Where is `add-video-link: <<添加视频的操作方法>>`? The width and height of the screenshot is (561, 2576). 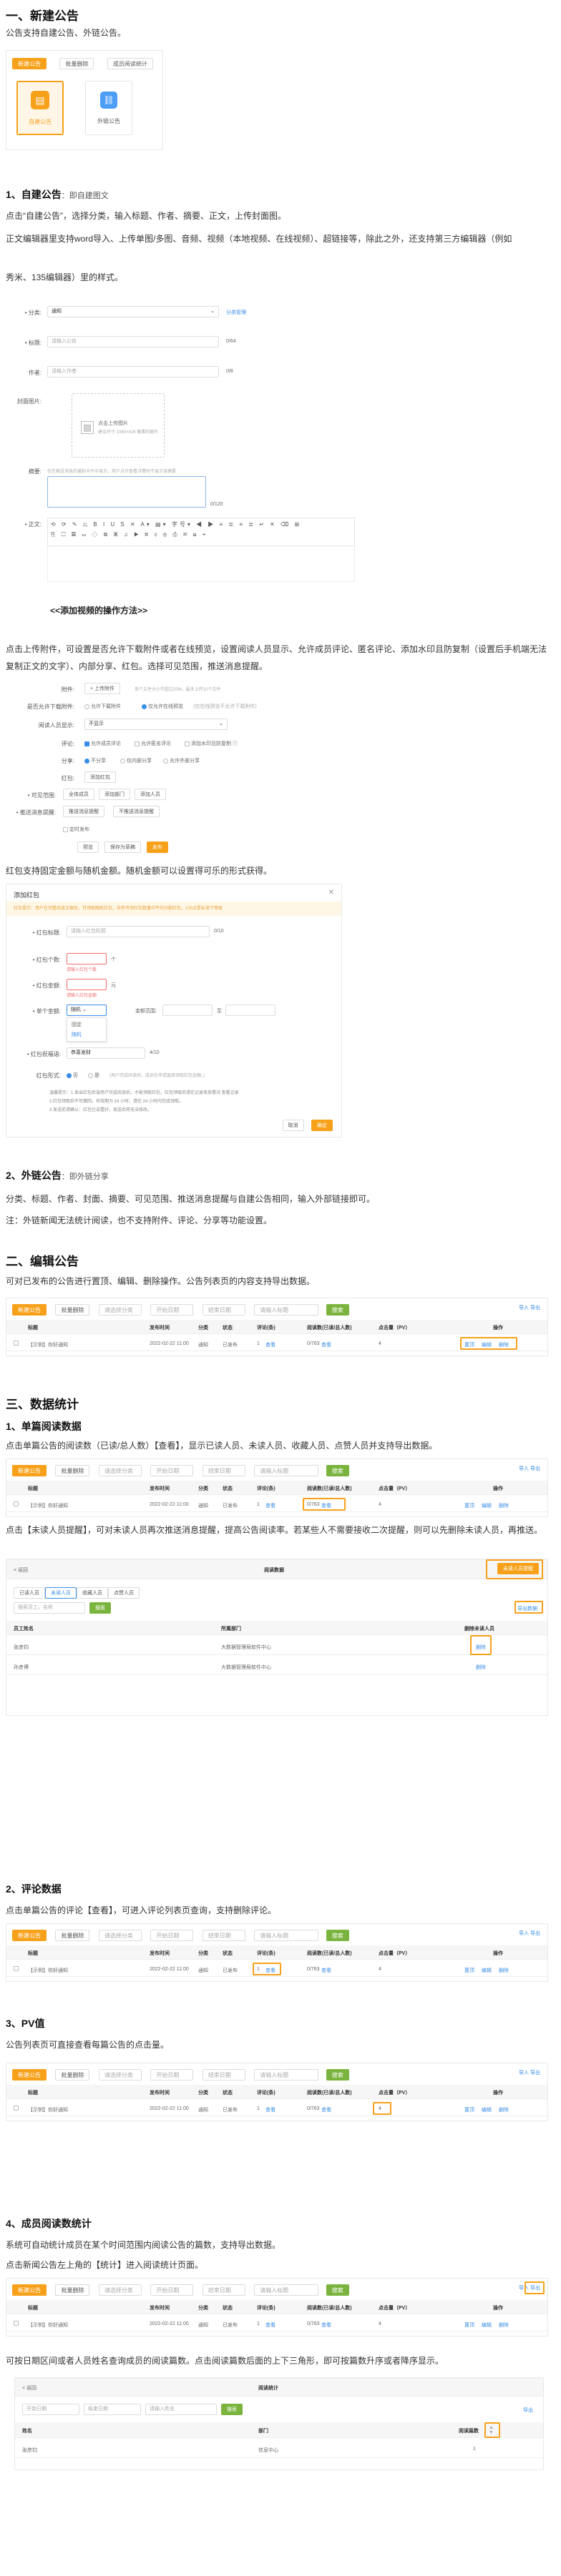 add-video-link: <<添加视频的操作方法>> is located at coordinates (98, 610).